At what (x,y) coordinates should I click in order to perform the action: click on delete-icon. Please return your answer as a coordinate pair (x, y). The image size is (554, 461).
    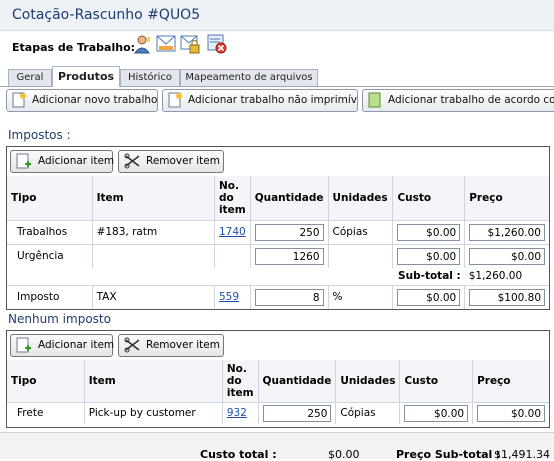
    Looking at the image, I should click on (217, 44).